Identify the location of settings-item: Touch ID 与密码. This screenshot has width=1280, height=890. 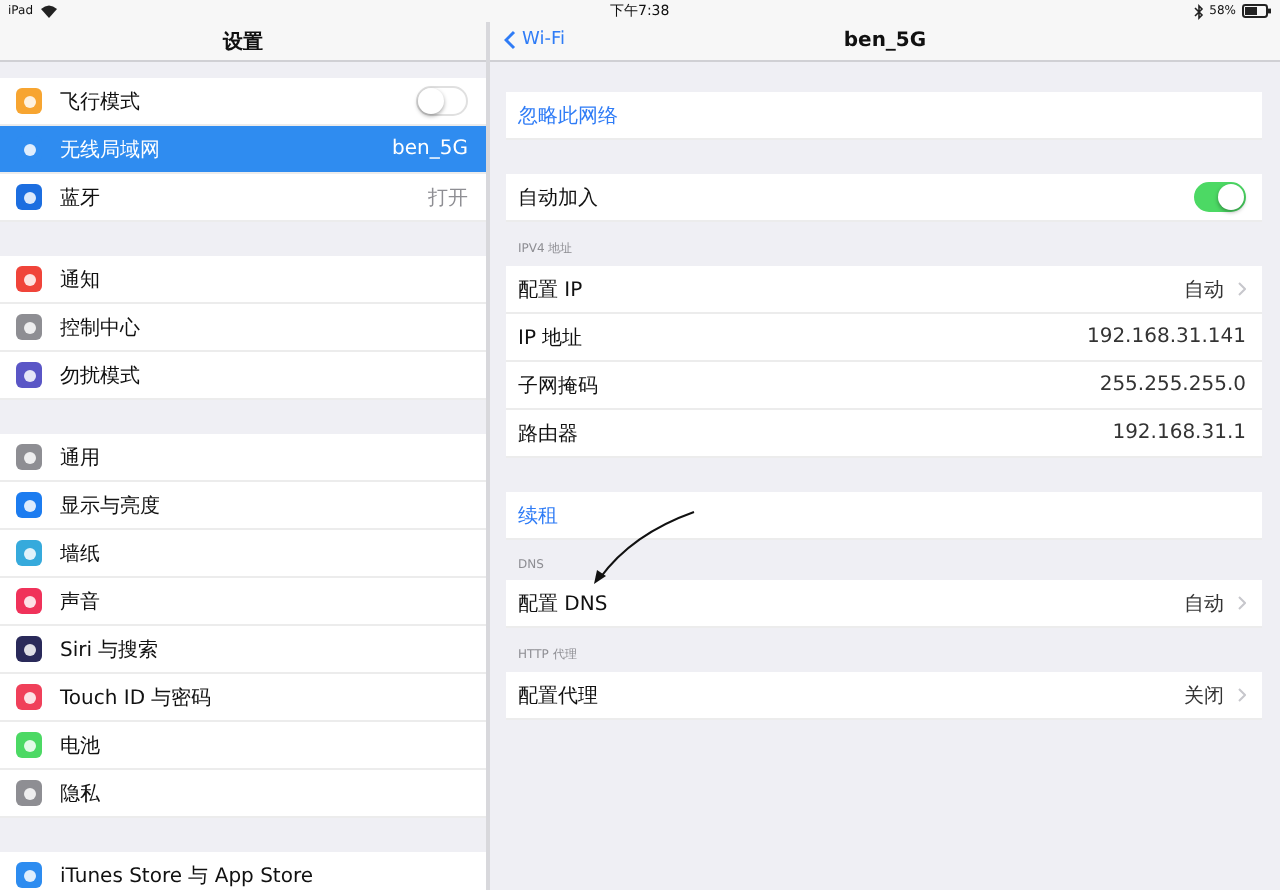
(243, 698).